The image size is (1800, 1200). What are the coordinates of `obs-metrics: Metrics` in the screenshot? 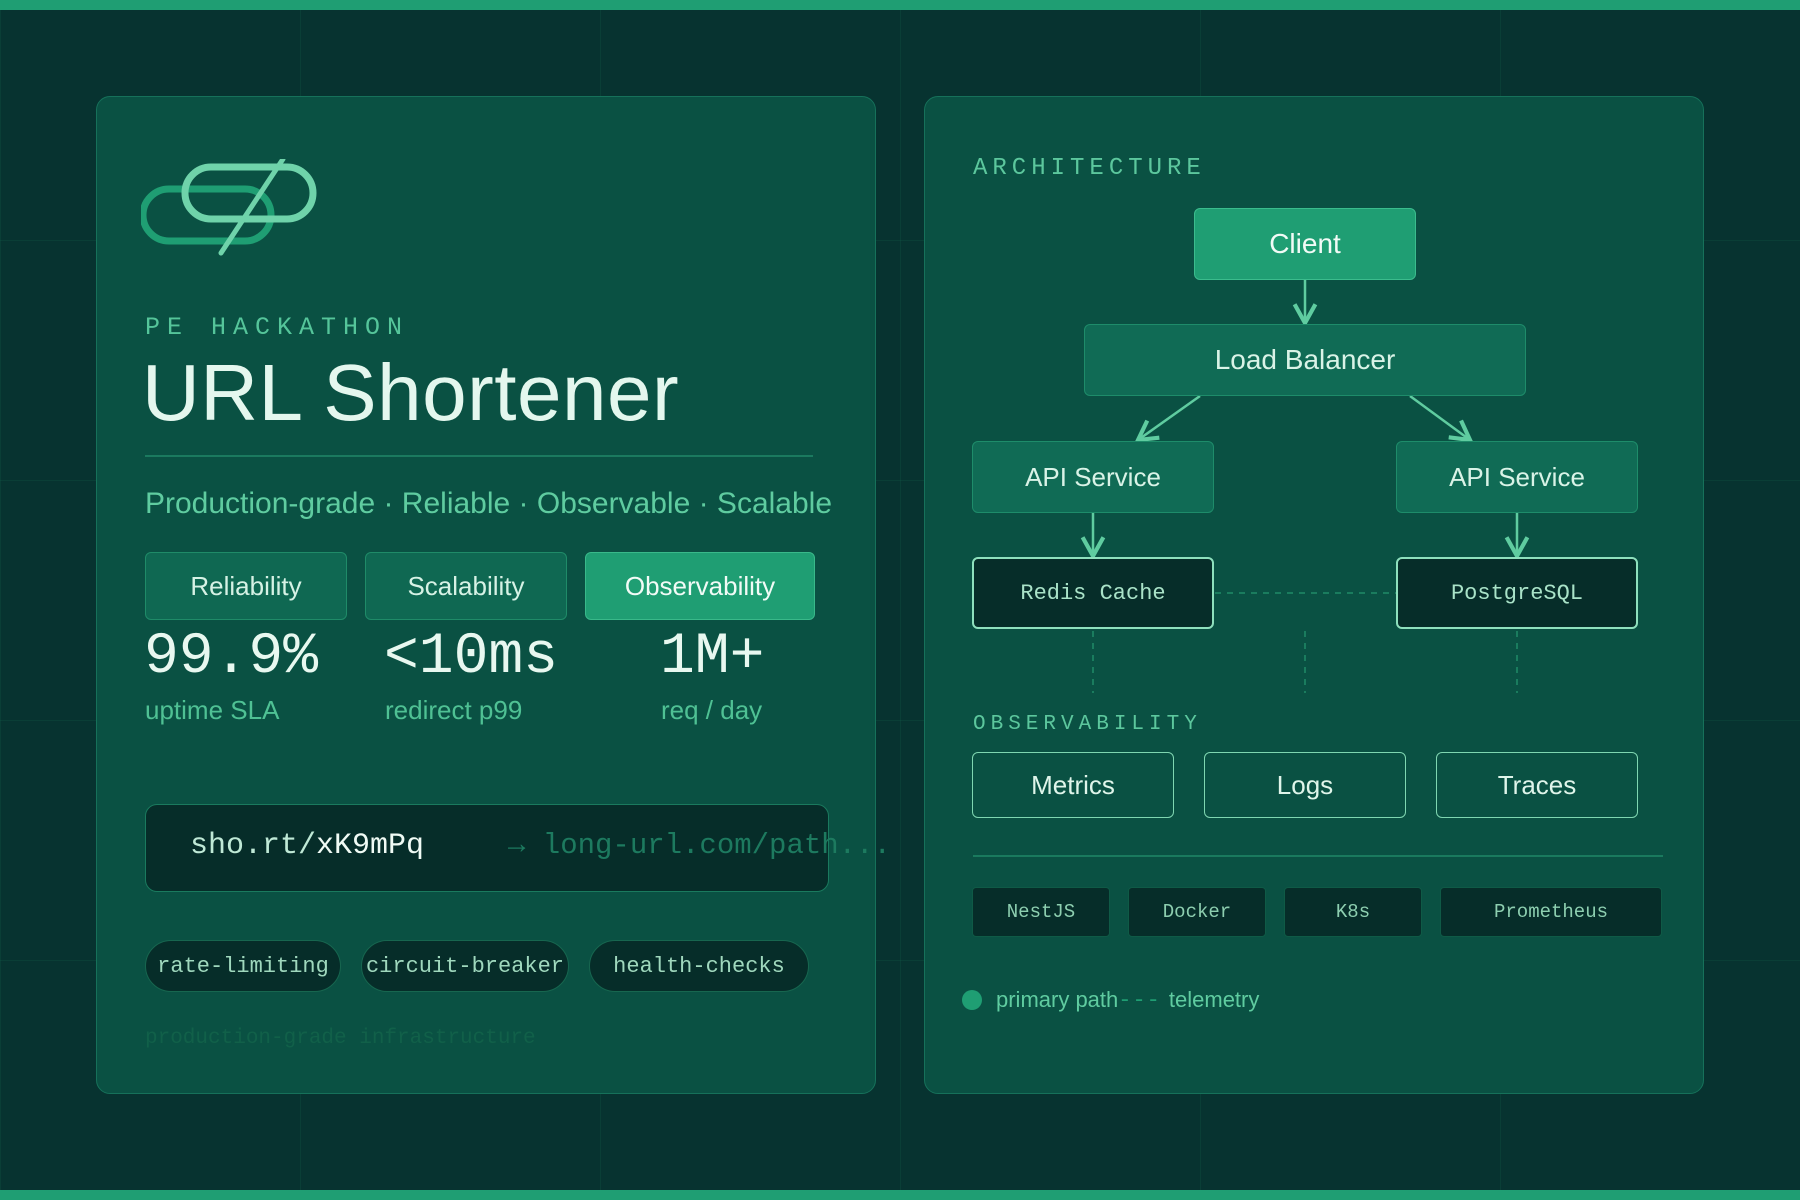 It's located at (1073, 785).